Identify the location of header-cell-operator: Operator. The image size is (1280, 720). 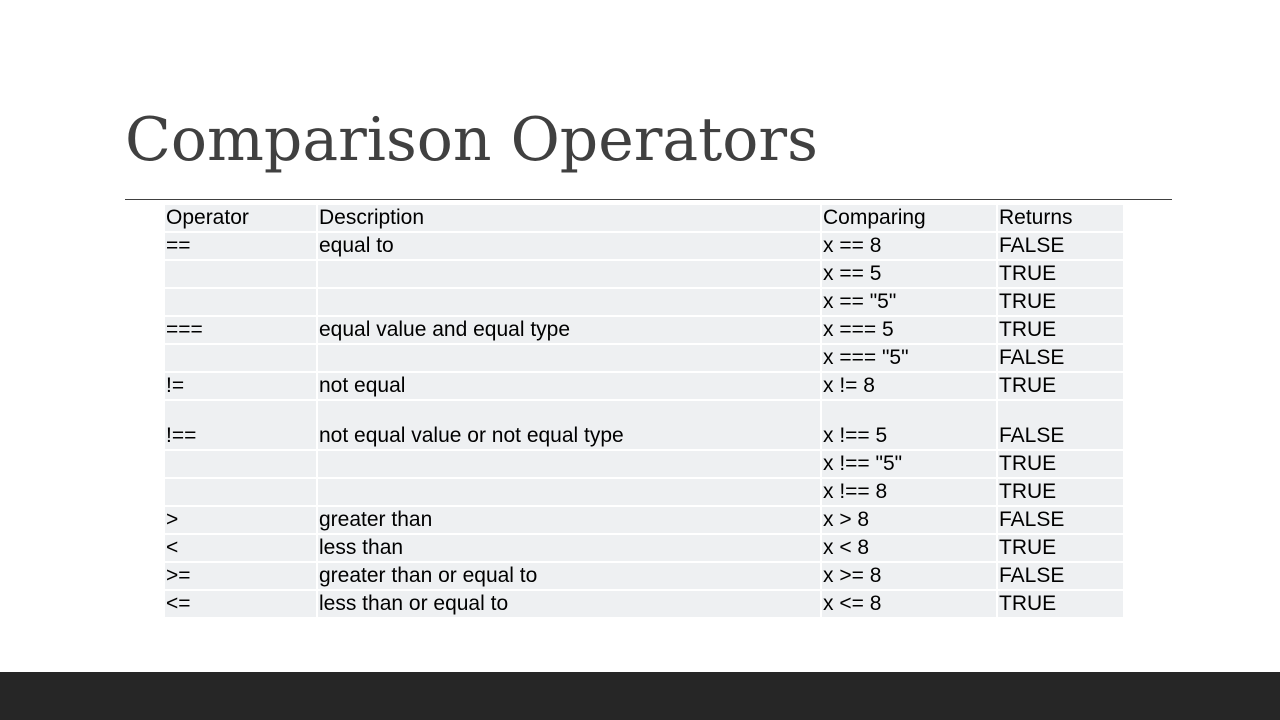
(240, 218).